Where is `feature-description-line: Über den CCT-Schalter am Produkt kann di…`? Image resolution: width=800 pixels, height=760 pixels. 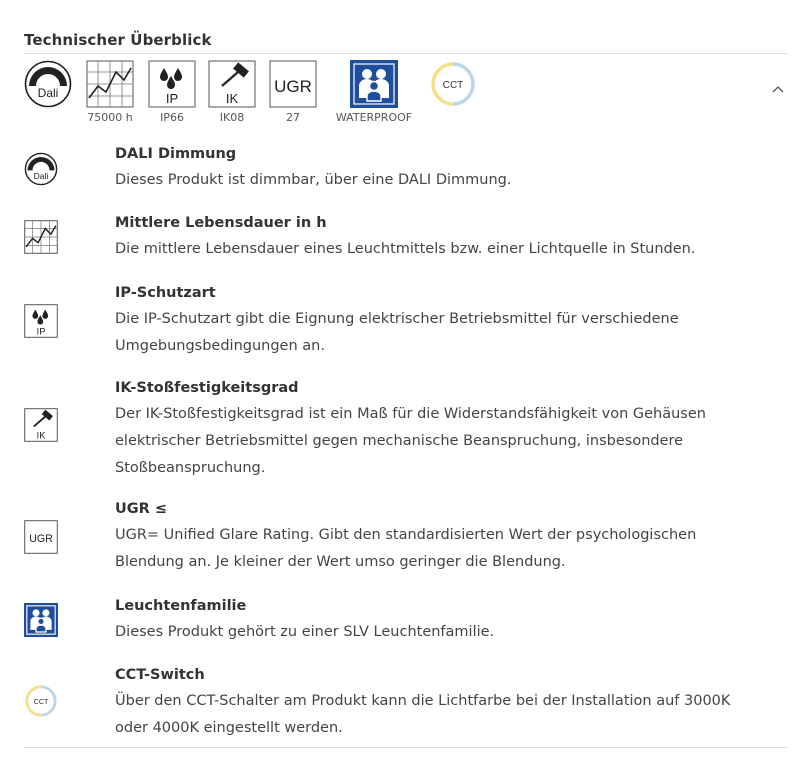 feature-description-line: Über den CCT-Schalter am Produkt kann di… is located at coordinates (423, 701).